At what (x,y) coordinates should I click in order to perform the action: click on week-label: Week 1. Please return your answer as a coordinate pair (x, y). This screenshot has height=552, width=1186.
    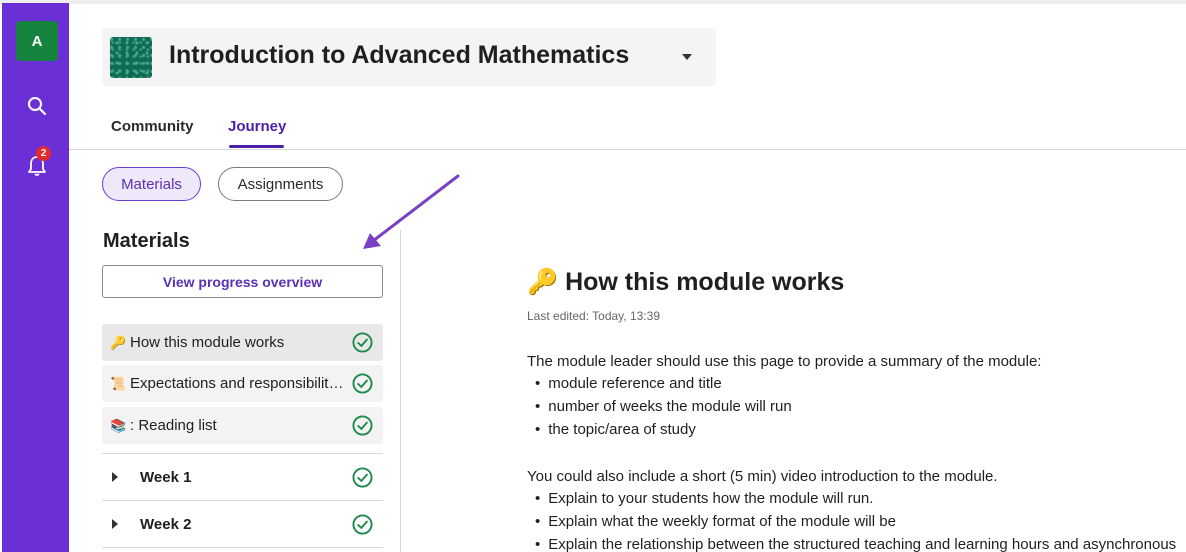
    Looking at the image, I should click on (166, 477).